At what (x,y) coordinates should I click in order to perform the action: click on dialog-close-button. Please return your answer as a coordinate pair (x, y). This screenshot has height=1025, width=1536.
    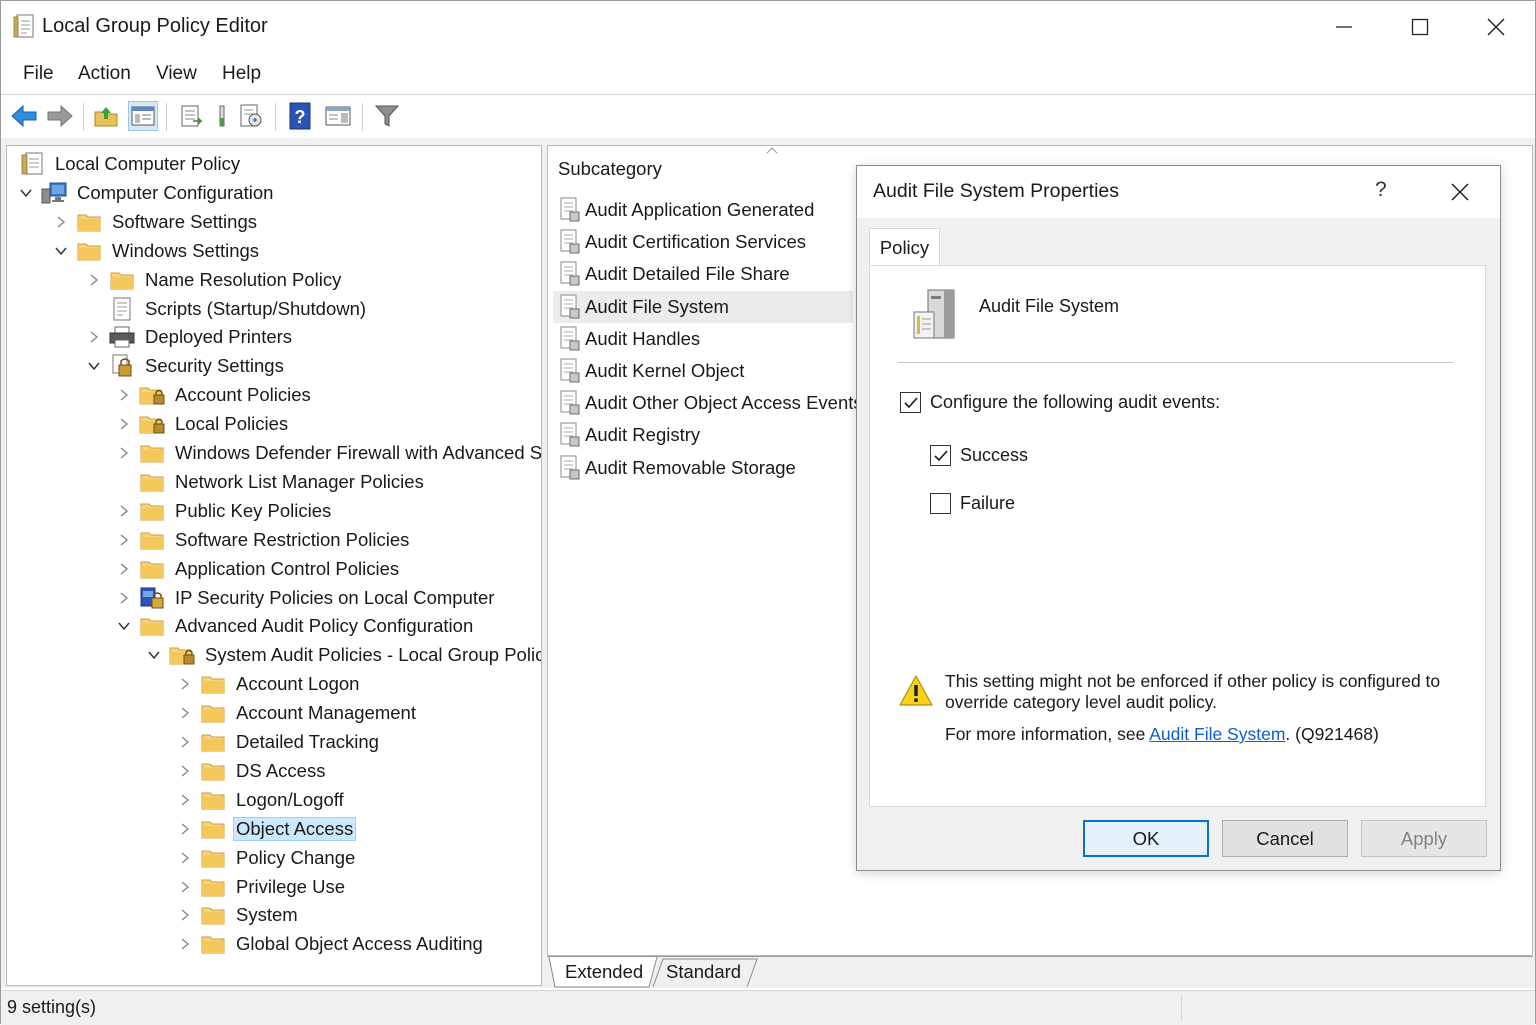
    Looking at the image, I should click on (1460, 193).